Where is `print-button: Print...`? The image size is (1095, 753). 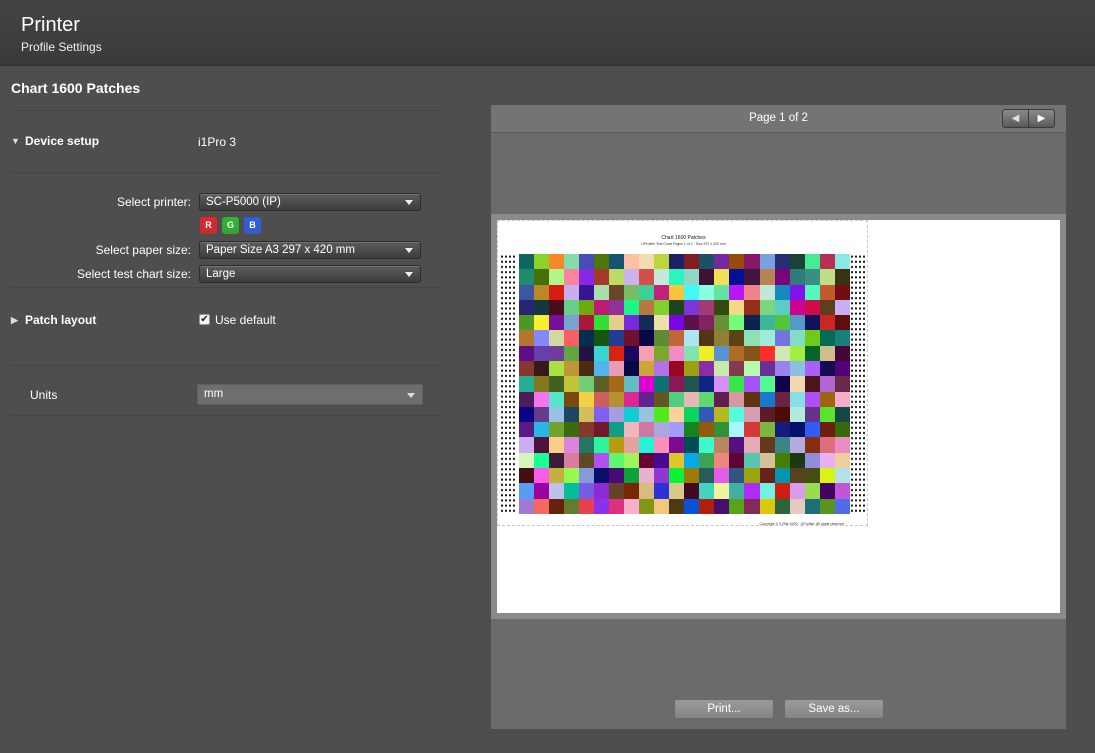
print-button: Print... is located at coordinates (724, 709).